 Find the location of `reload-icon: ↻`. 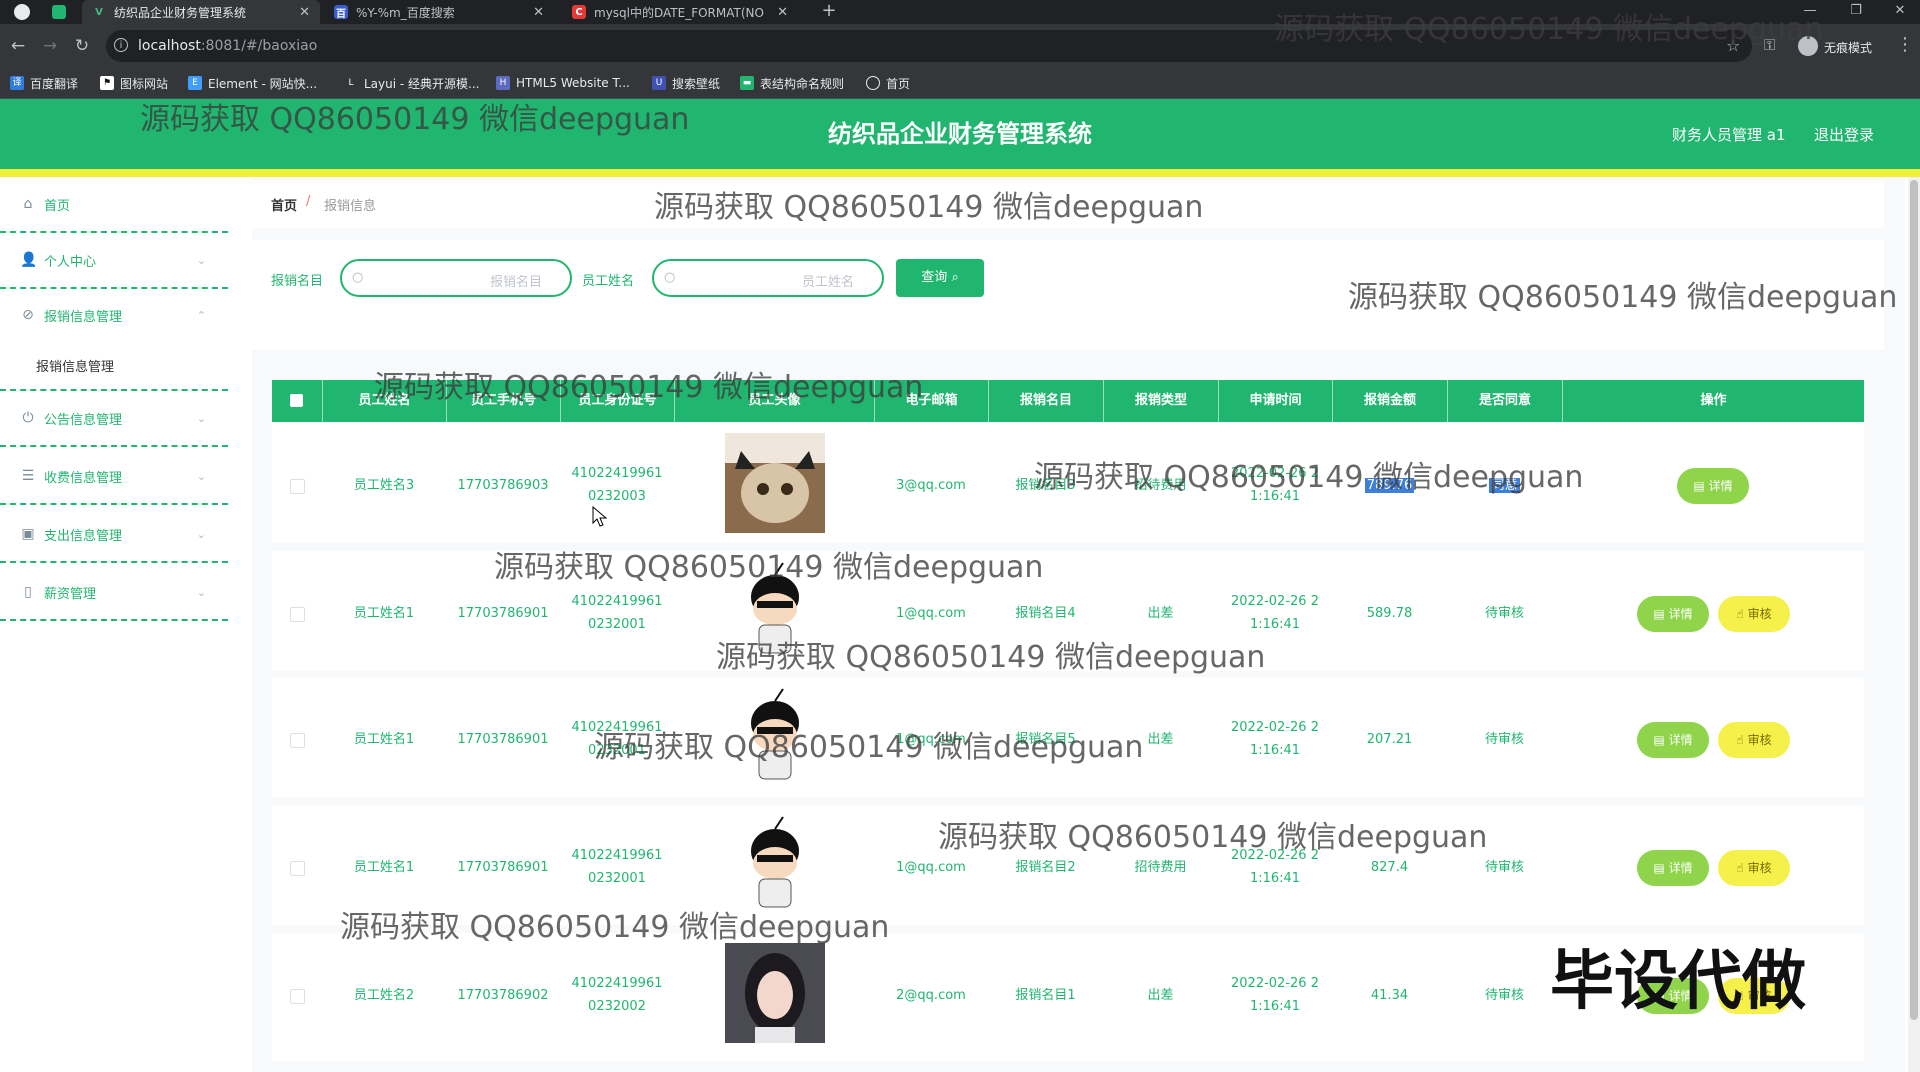

reload-icon: ↻ is located at coordinates (82, 46).